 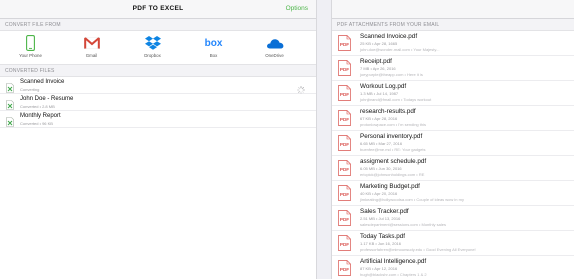 What do you see at coordinates (389, 36) in the screenshot?
I see `attachment-name: Scanned Invoice.pdf` at bounding box center [389, 36].